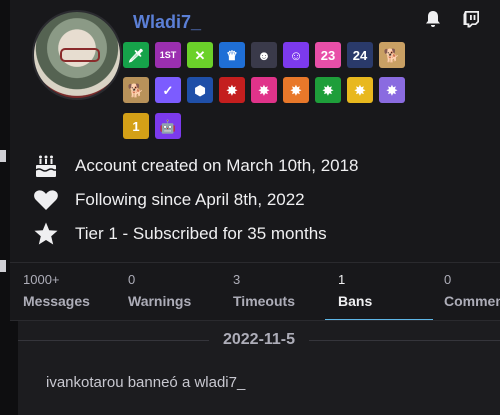 This screenshot has width=500, height=415. Describe the element at coordinates (471, 19) in the screenshot. I see `twitch-logo-icon` at that location.